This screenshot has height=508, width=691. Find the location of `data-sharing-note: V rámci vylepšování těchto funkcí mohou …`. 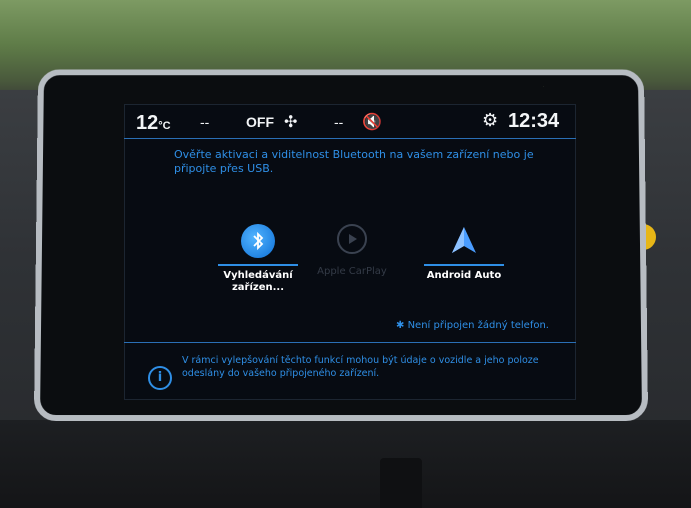

data-sharing-note: V rámci vylepšování těchto funkcí mohou … is located at coordinates (360, 367).